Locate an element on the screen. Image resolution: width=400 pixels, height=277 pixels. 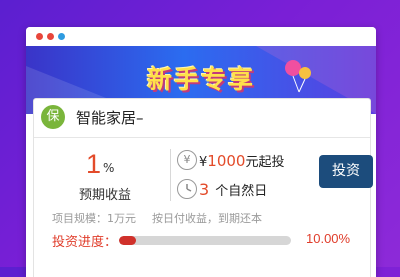
close-dot is located at coordinates (39, 36).